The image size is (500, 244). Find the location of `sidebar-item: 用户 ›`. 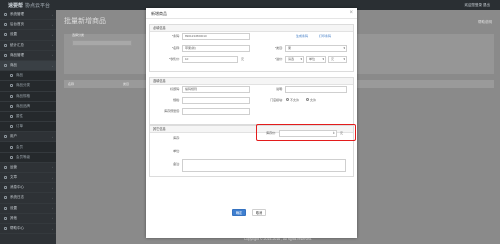

sidebar-item: 用户 › is located at coordinates (28, 137).